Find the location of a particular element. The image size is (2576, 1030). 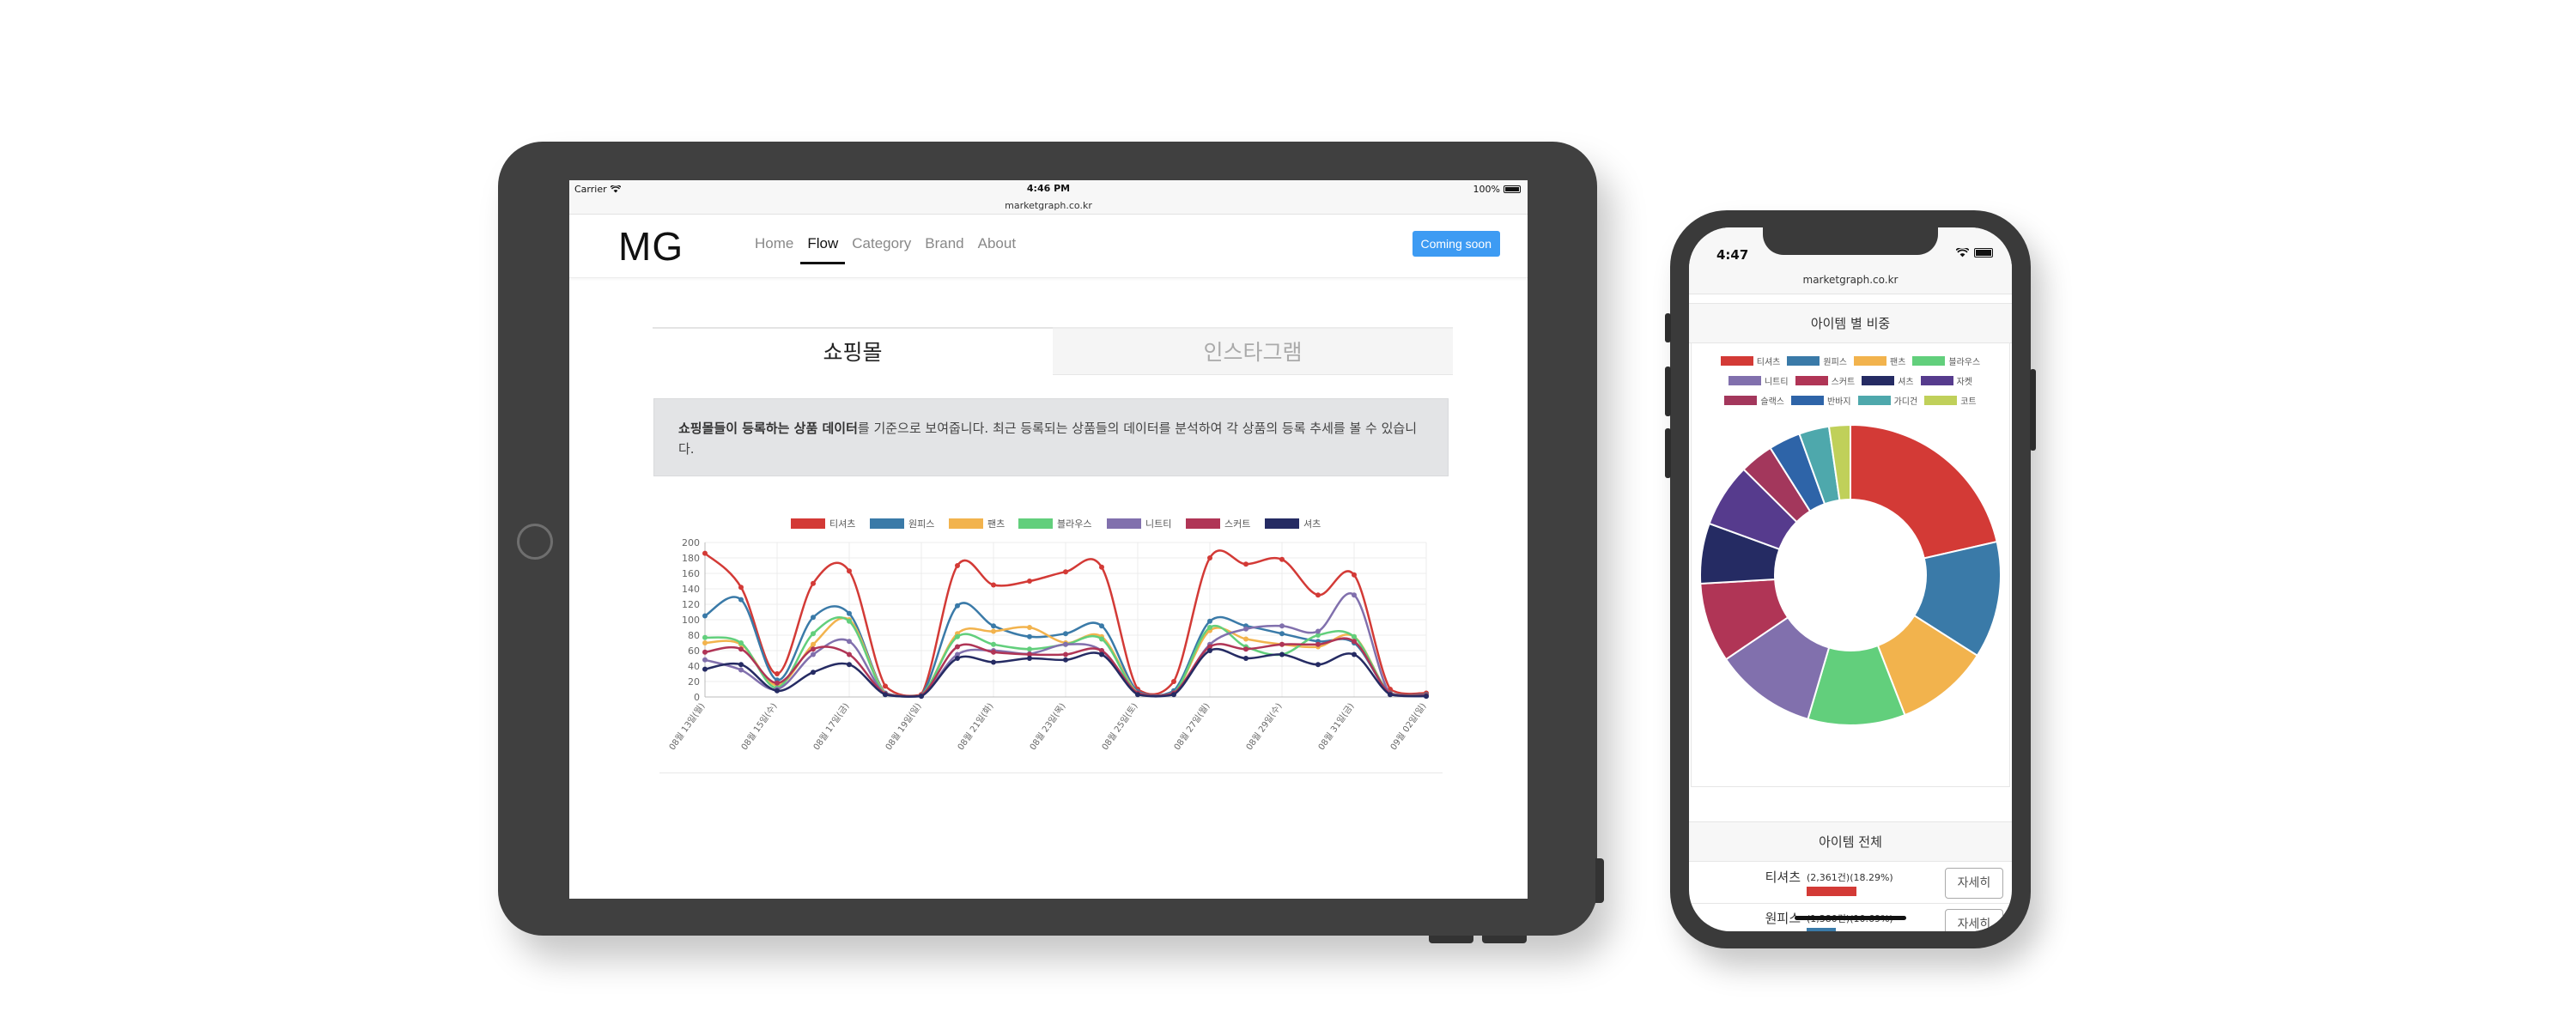

legend-label: 블라우스 is located at coordinates (1965, 362).